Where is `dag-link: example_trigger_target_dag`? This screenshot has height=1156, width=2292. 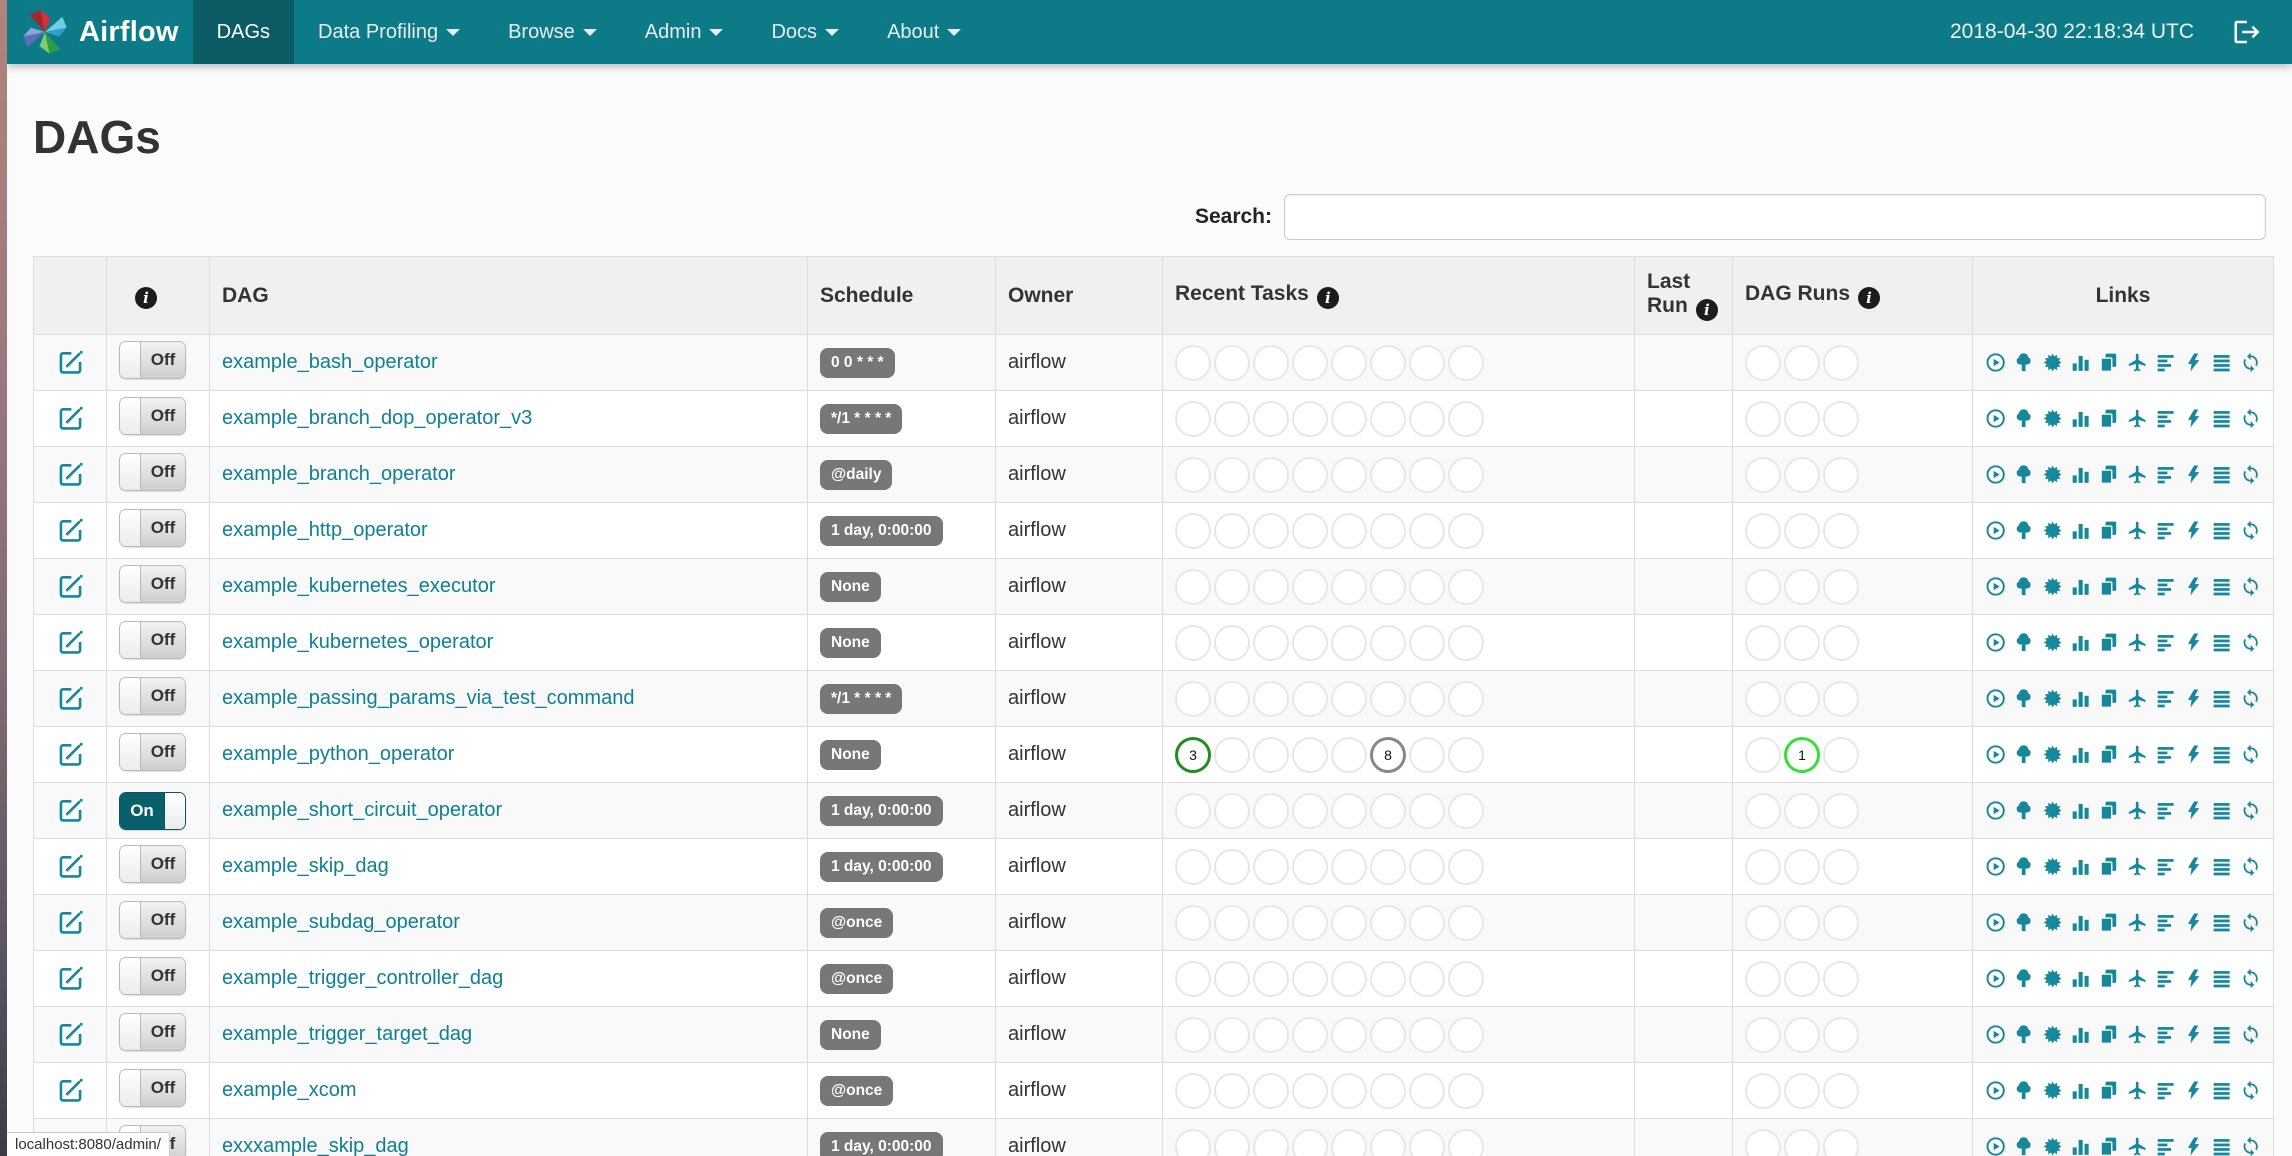
dag-link: example_trigger_target_dag is located at coordinates (347, 1034).